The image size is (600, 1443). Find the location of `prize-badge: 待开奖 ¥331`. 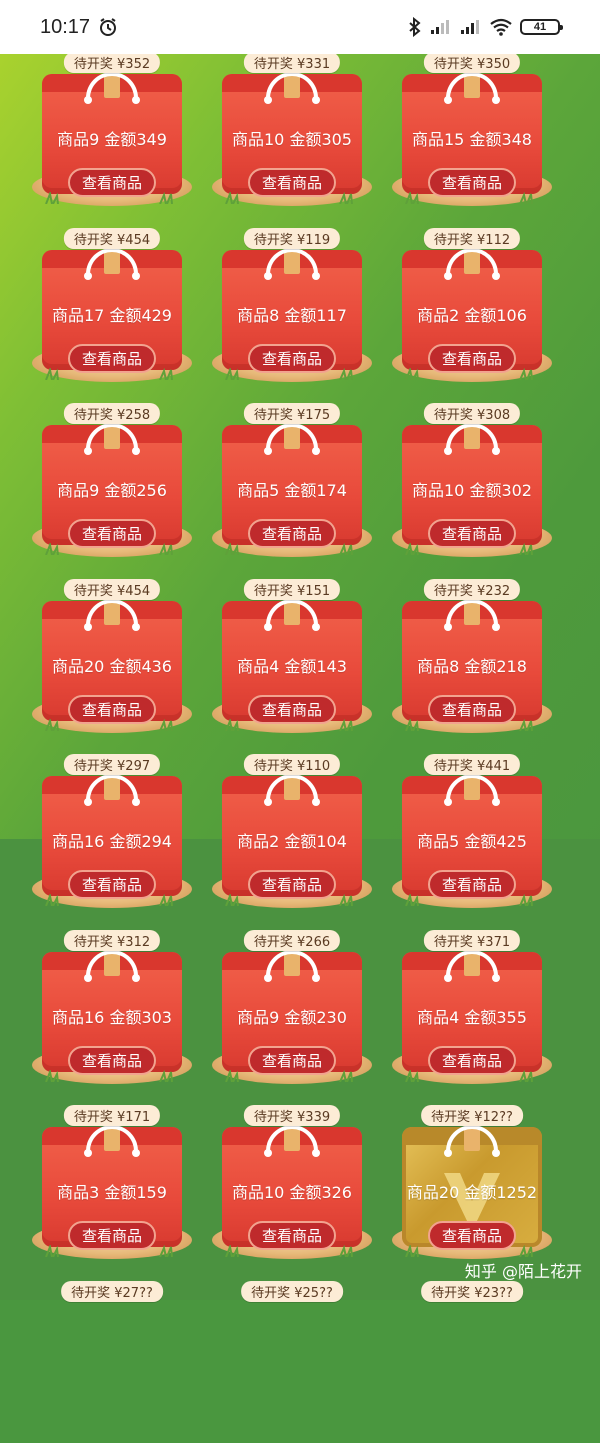

prize-badge: 待开奖 ¥331 is located at coordinates (292, 62).